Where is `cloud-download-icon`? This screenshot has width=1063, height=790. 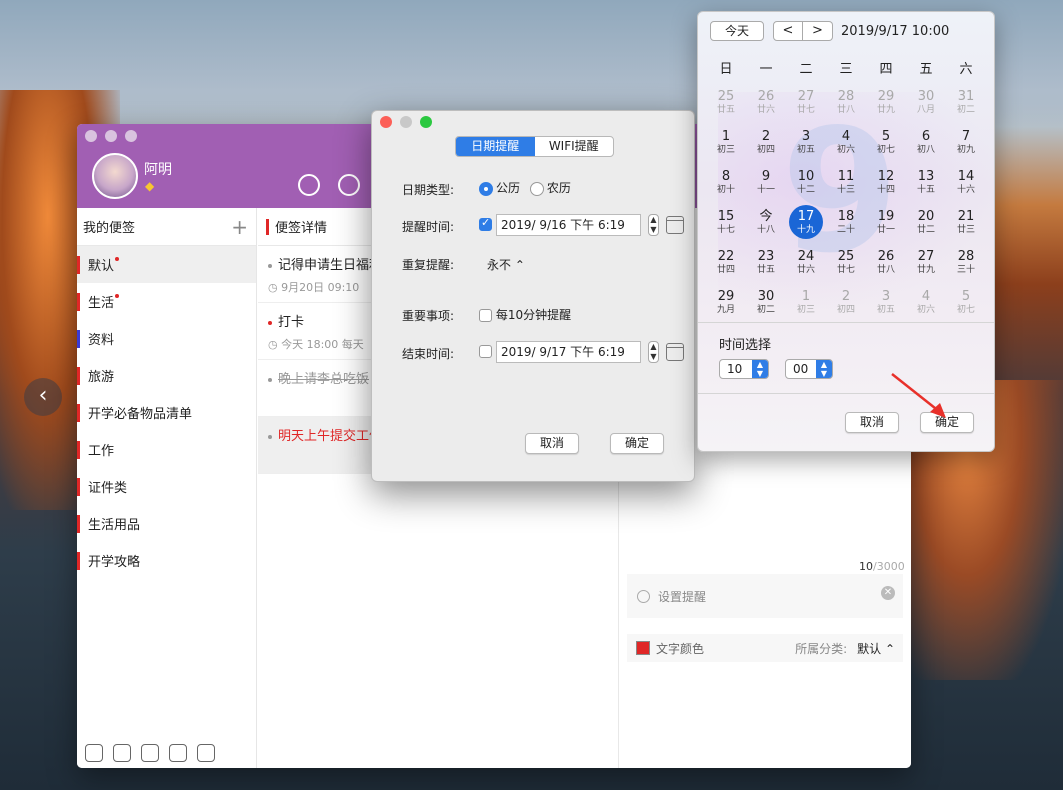
cloud-download-icon is located at coordinates (178, 753).